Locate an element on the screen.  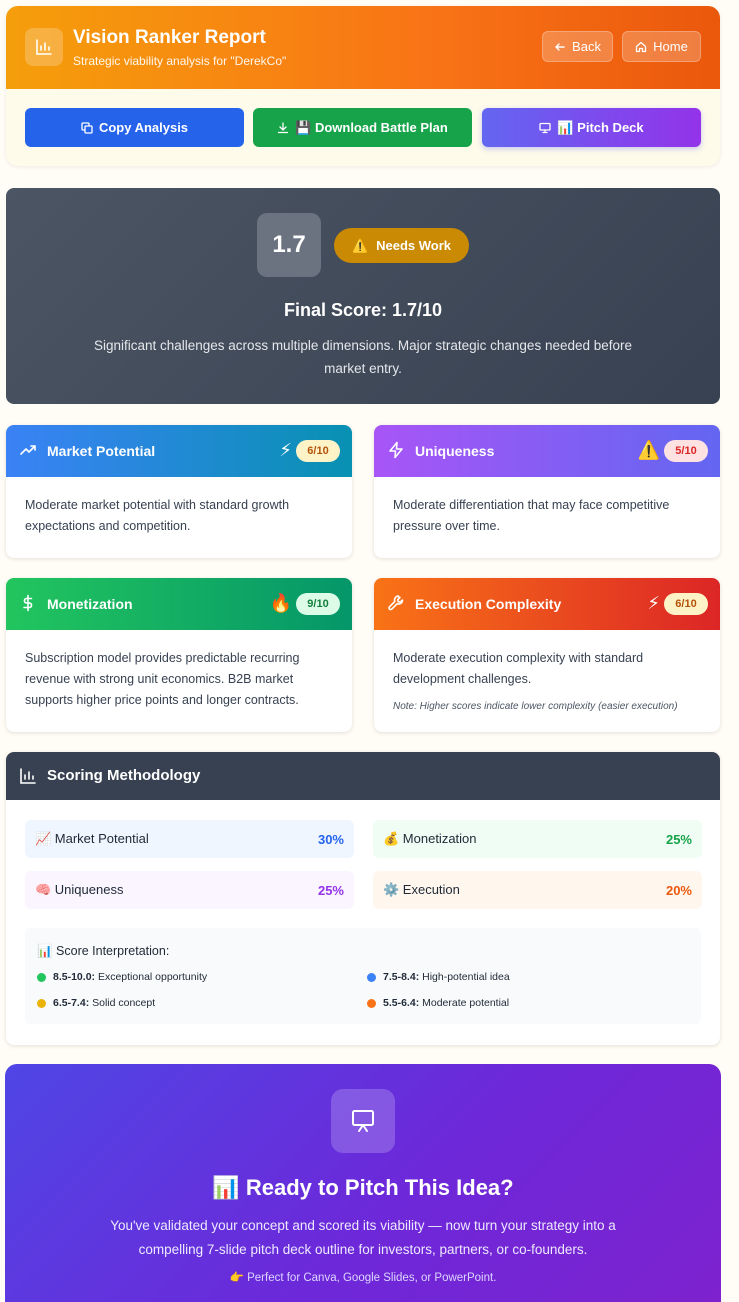
metric-header: Uniqueness ⚠️ 5/10 is located at coordinates (547, 451).